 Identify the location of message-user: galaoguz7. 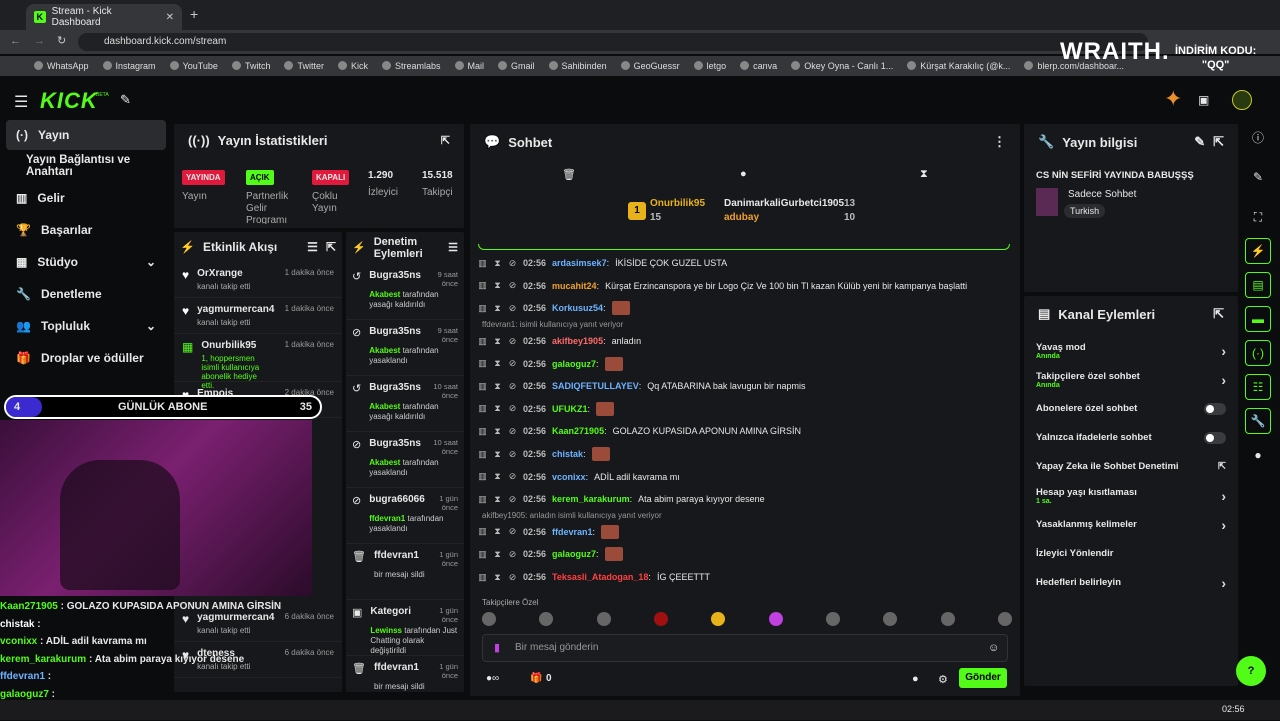
(574, 554).